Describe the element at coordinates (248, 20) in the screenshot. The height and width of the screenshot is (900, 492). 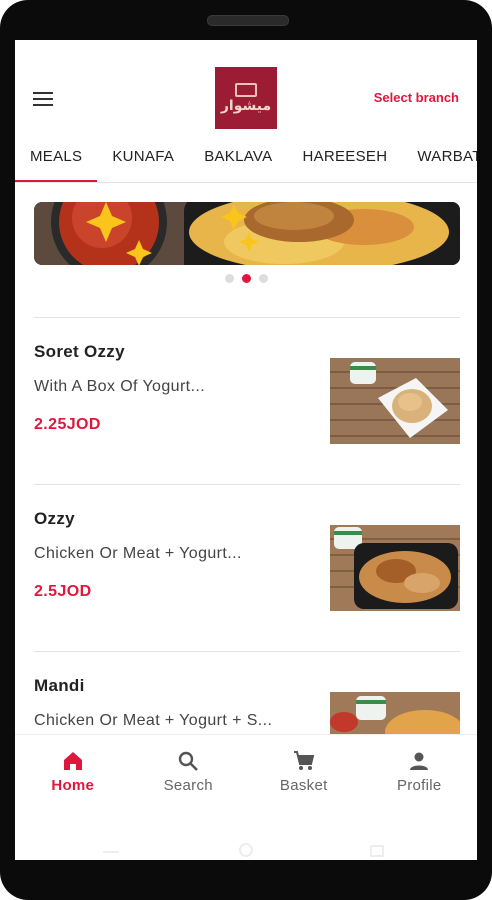
I see `phone-speaker` at that location.